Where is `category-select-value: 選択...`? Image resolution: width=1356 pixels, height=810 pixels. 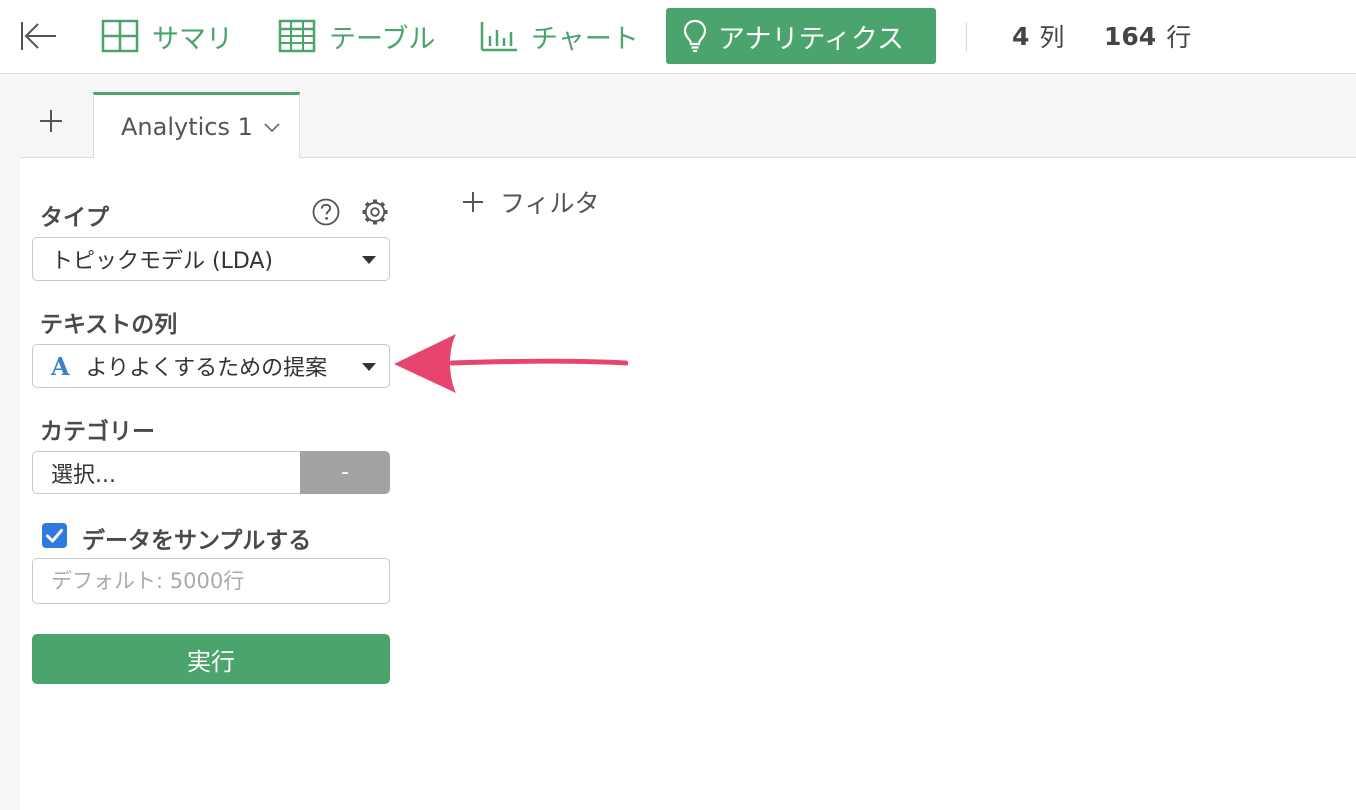
category-select-value: 選択... is located at coordinates (83, 475).